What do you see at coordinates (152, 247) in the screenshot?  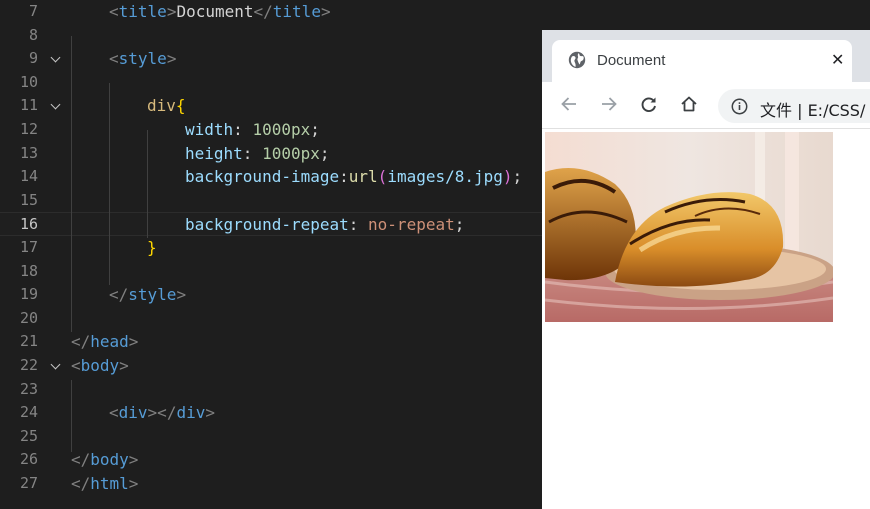 I see `code-token: }` at bounding box center [152, 247].